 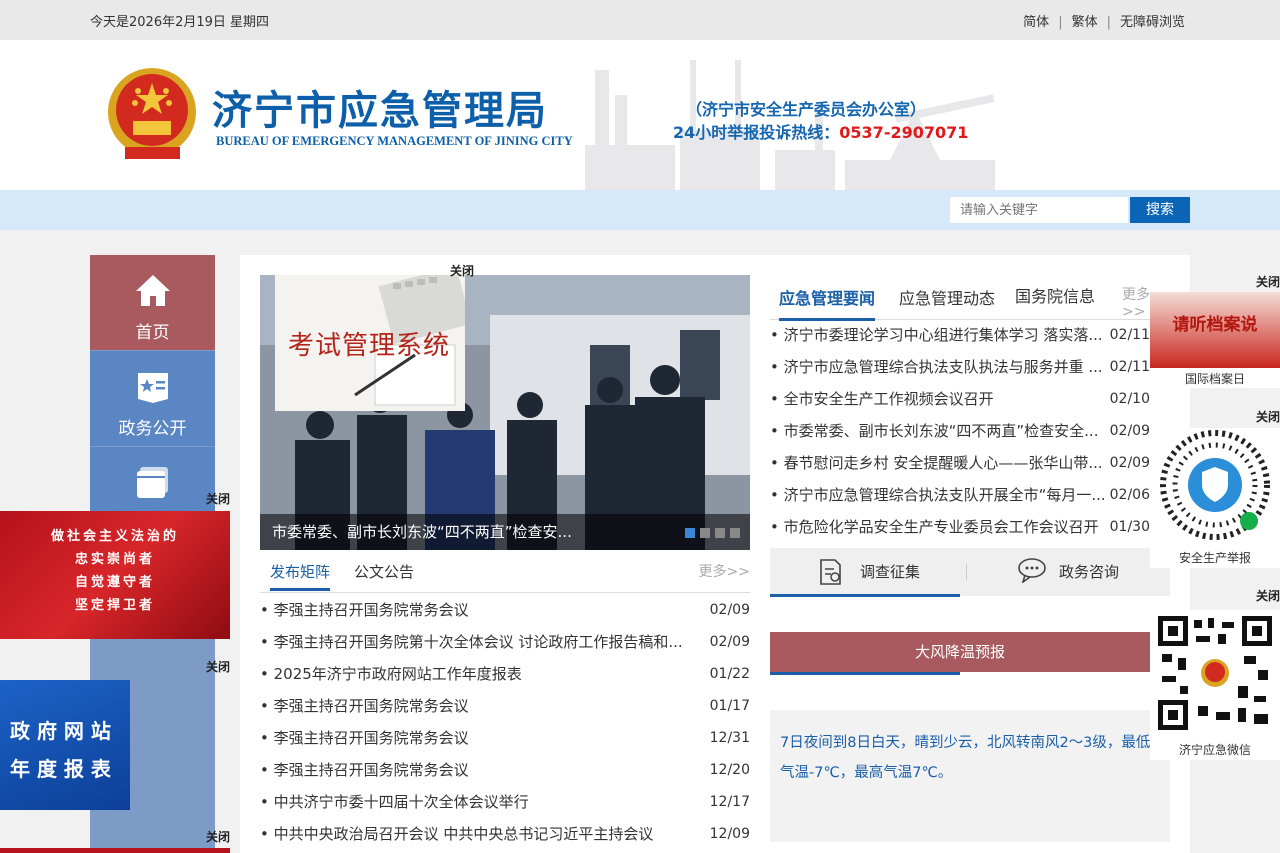 What do you see at coordinates (889, 399) in the screenshot?
I see `news-title-text: 全市安全生产工作视频会议召开` at bounding box center [889, 399].